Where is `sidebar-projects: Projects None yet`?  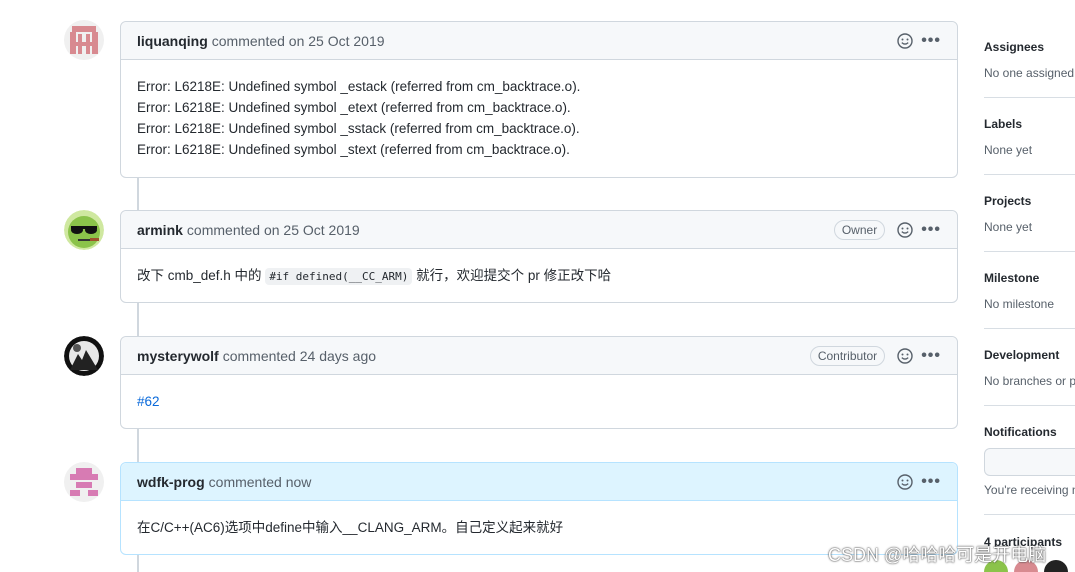 sidebar-projects: Projects None yet is located at coordinates (1029, 214).